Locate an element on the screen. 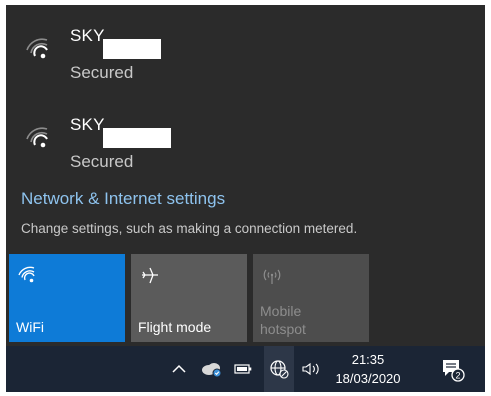 The height and width of the screenshot is (396, 491). speaker-icon is located at coordinates (310, 369).